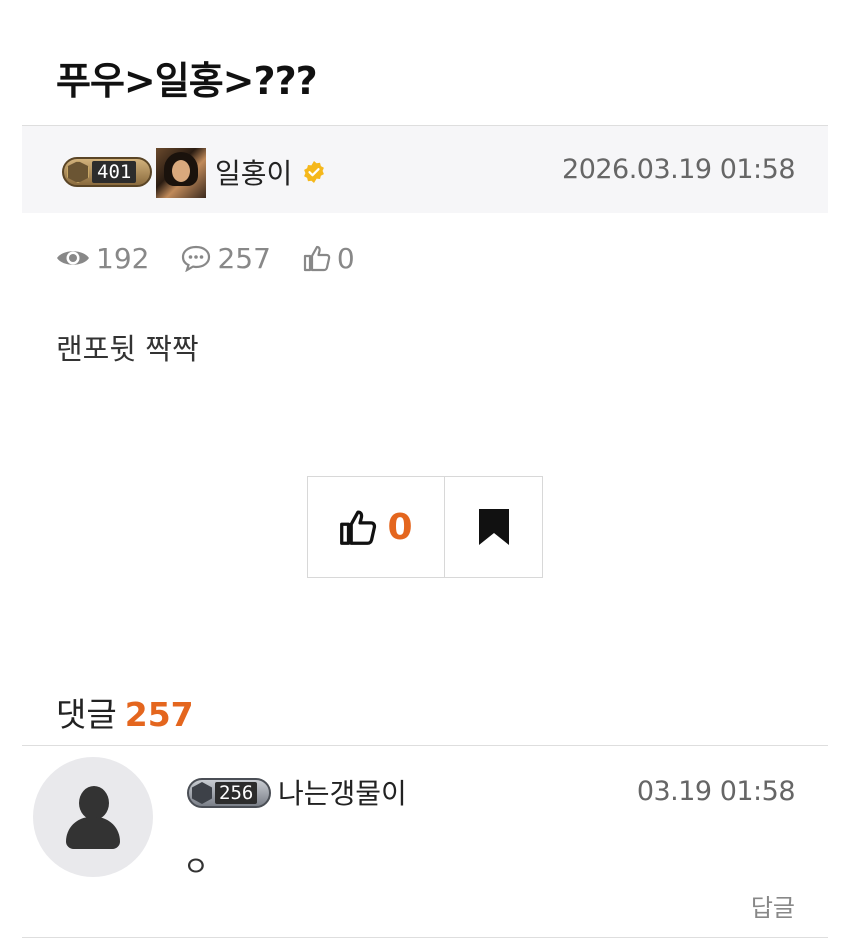 This screenshot has width=850, height=940. Describe the element at coordinates (114, 172) in the screenshot. I see `author-level: 401` at that location.